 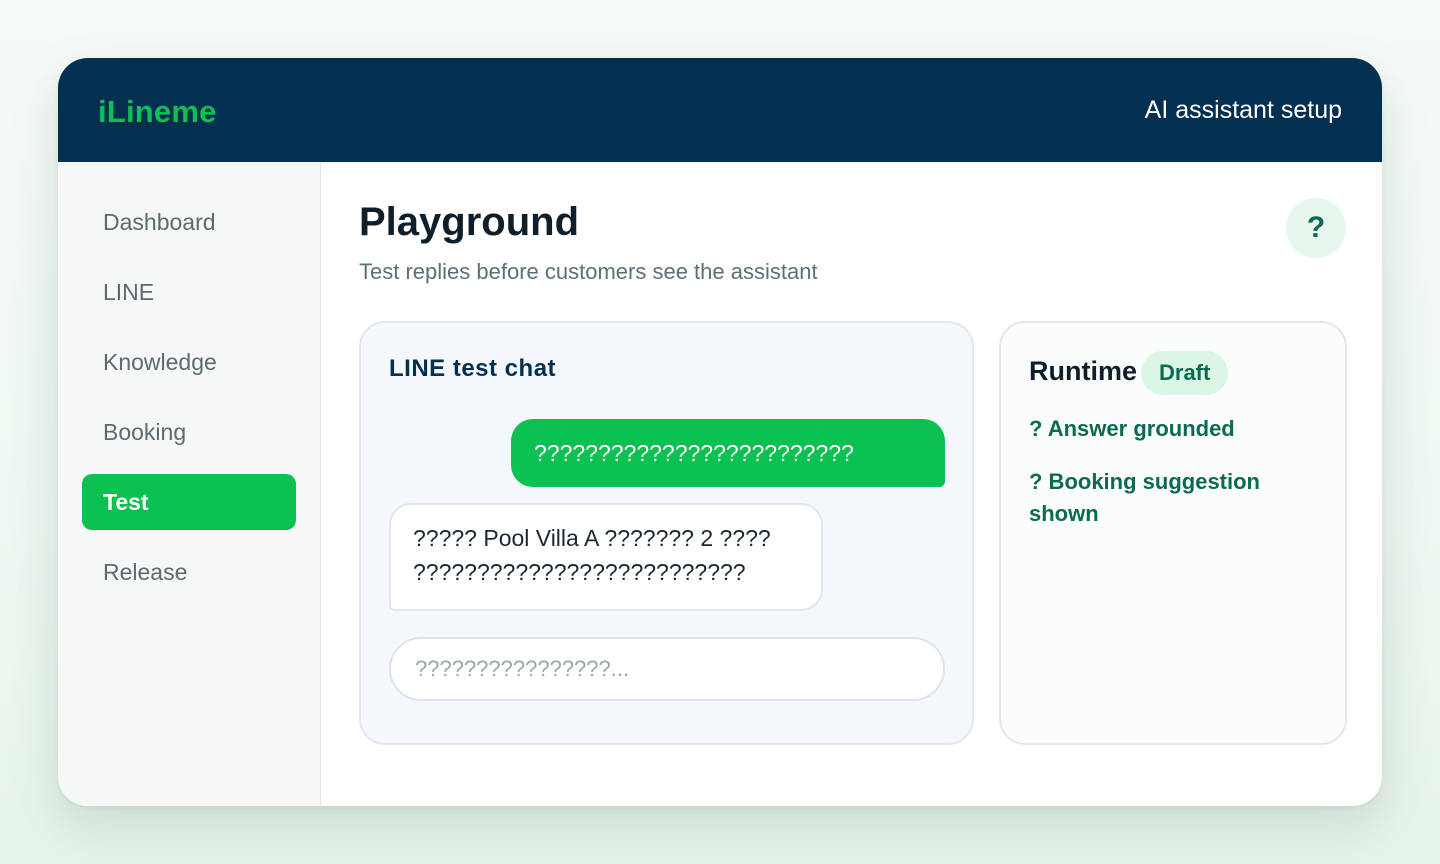 I want to click on sidebar-item-booking: Booking, so click(x=189, y=432).